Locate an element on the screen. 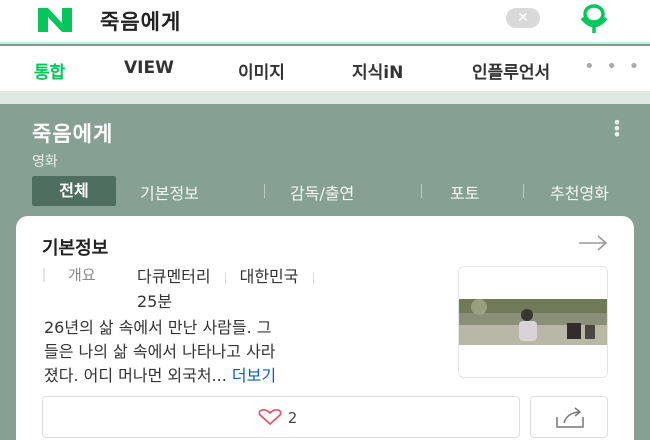  tab-knowledge-in: 지식iN is located at coordinates (377, 70).